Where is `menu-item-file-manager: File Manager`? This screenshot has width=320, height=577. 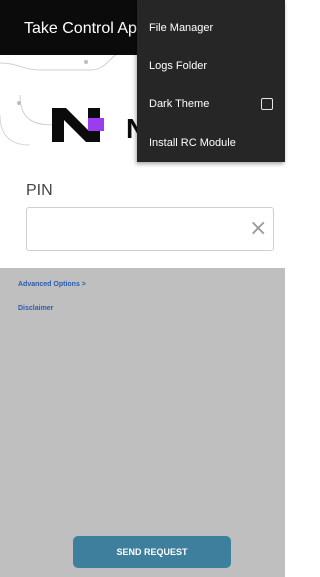 menu-item-file-manager: File Manager is located at coordinates (214, 28).